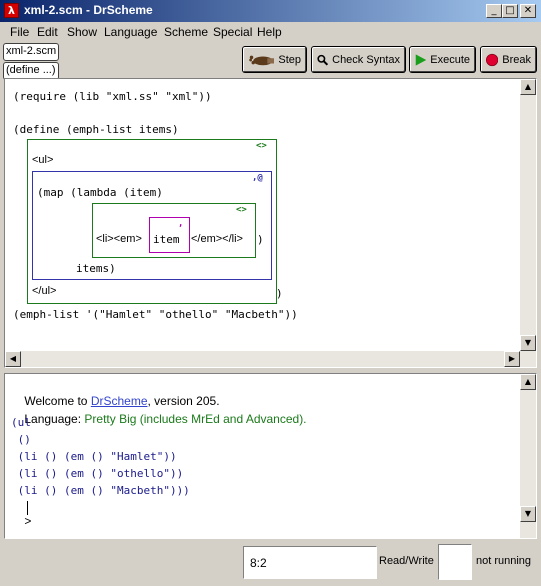  I want to click on scroll-right-arrow-icon: ▶, so click(512, 359).